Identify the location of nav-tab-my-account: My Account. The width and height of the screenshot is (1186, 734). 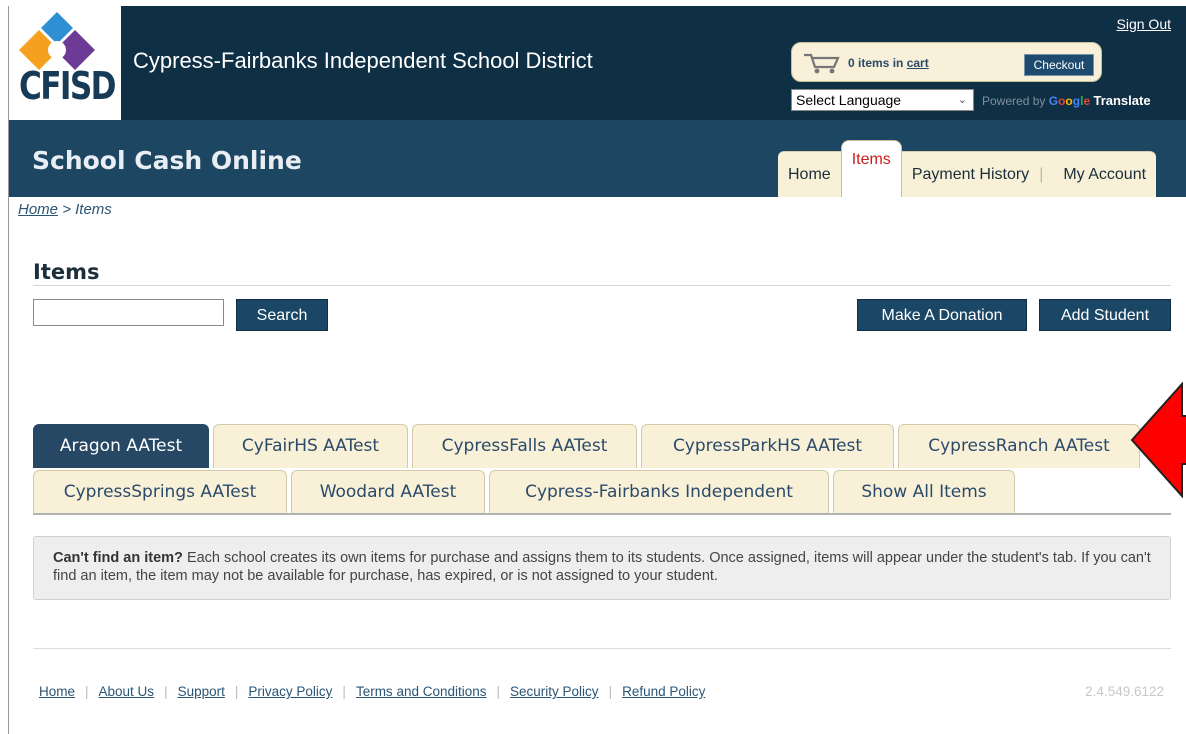
(1105, 174).